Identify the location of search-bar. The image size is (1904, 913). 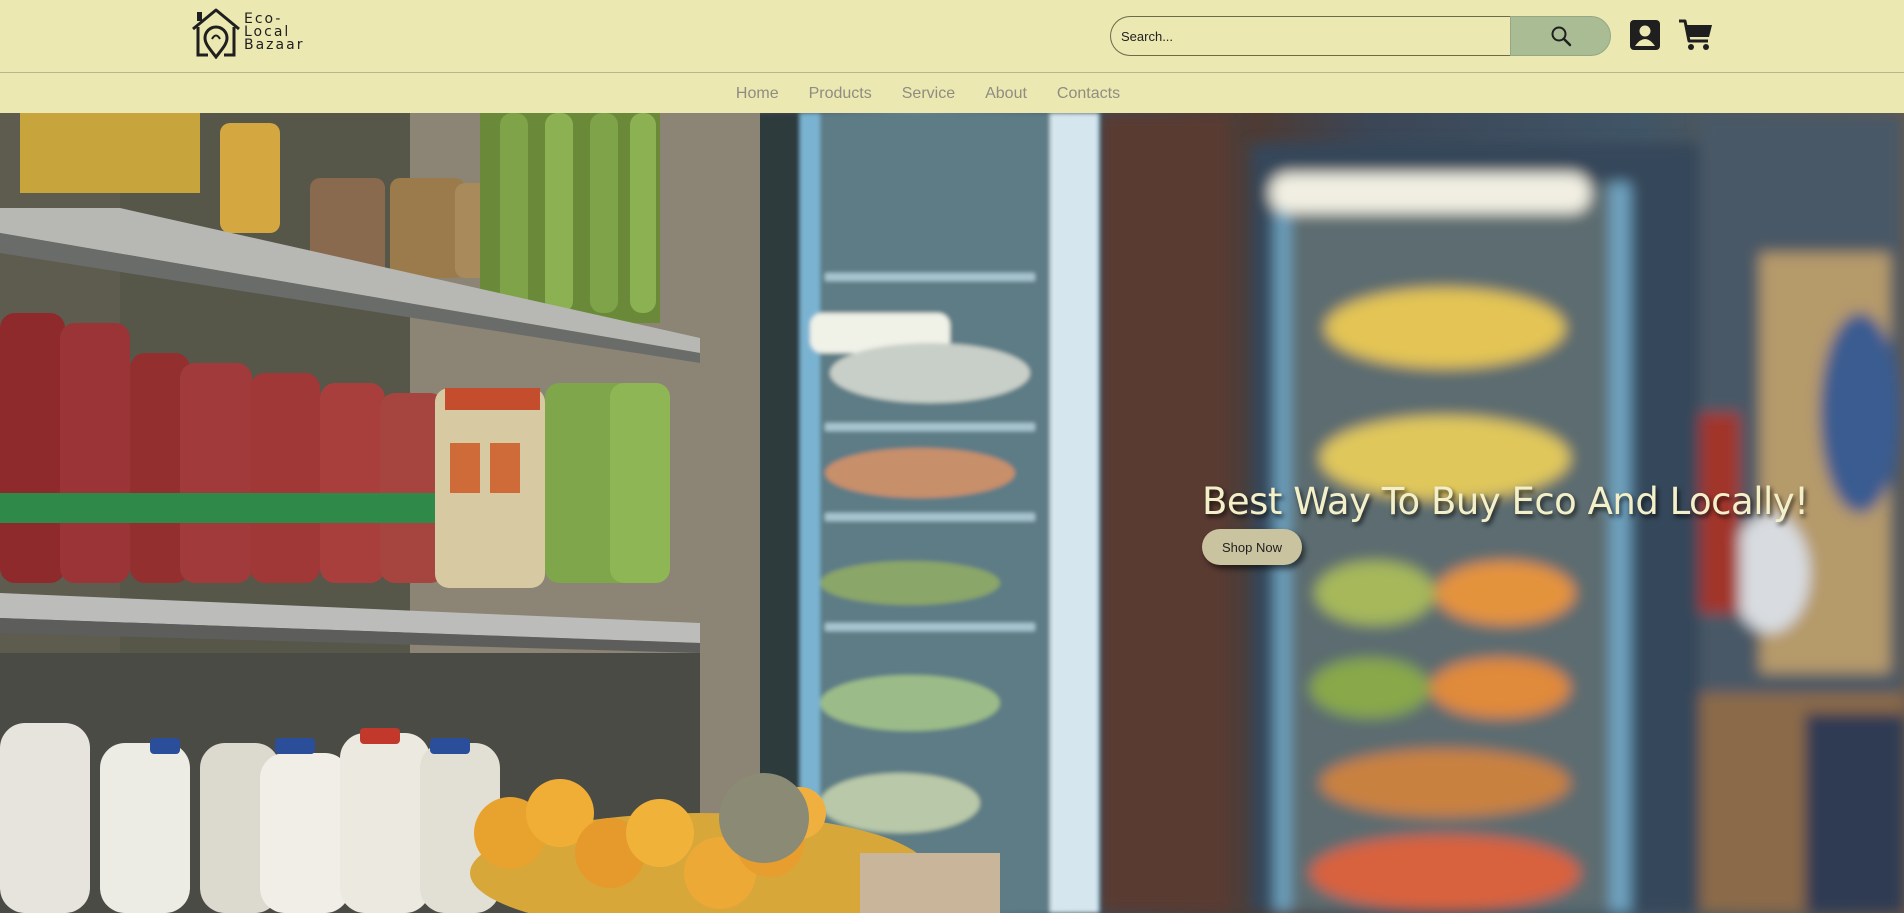
(1360, 36).